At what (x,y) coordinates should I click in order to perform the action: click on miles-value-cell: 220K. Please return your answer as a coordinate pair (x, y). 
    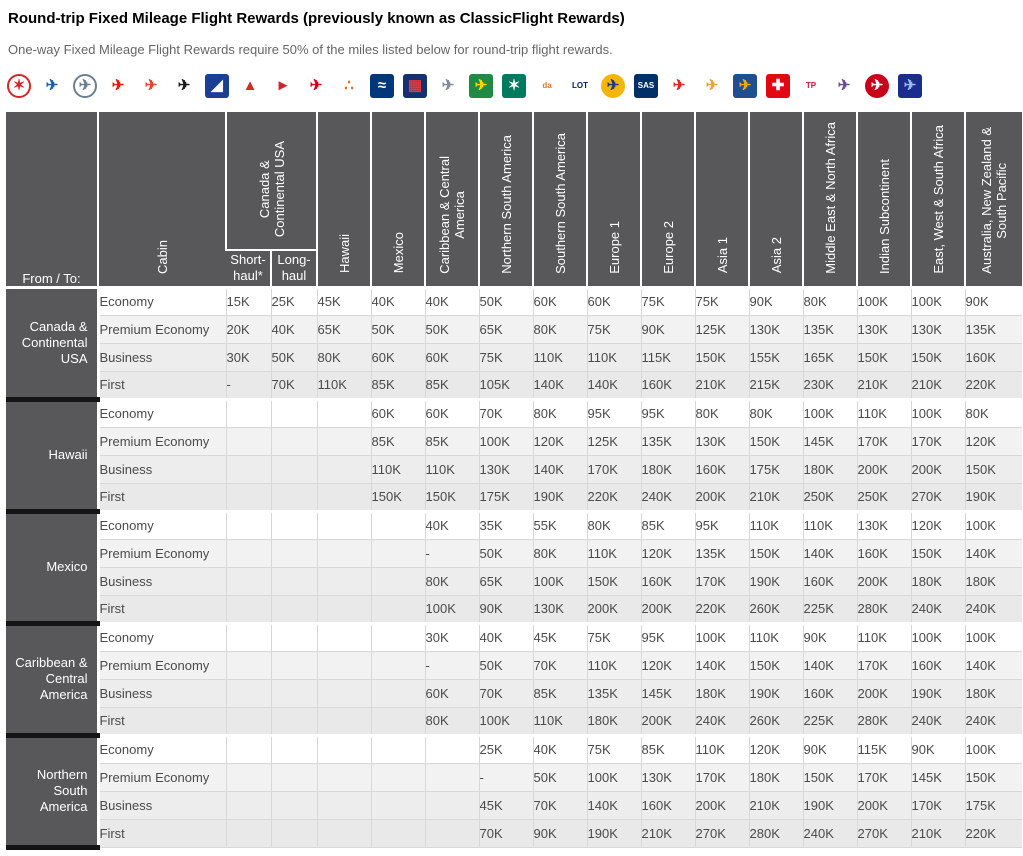
    Looking at the image, I should click on (614, 497).